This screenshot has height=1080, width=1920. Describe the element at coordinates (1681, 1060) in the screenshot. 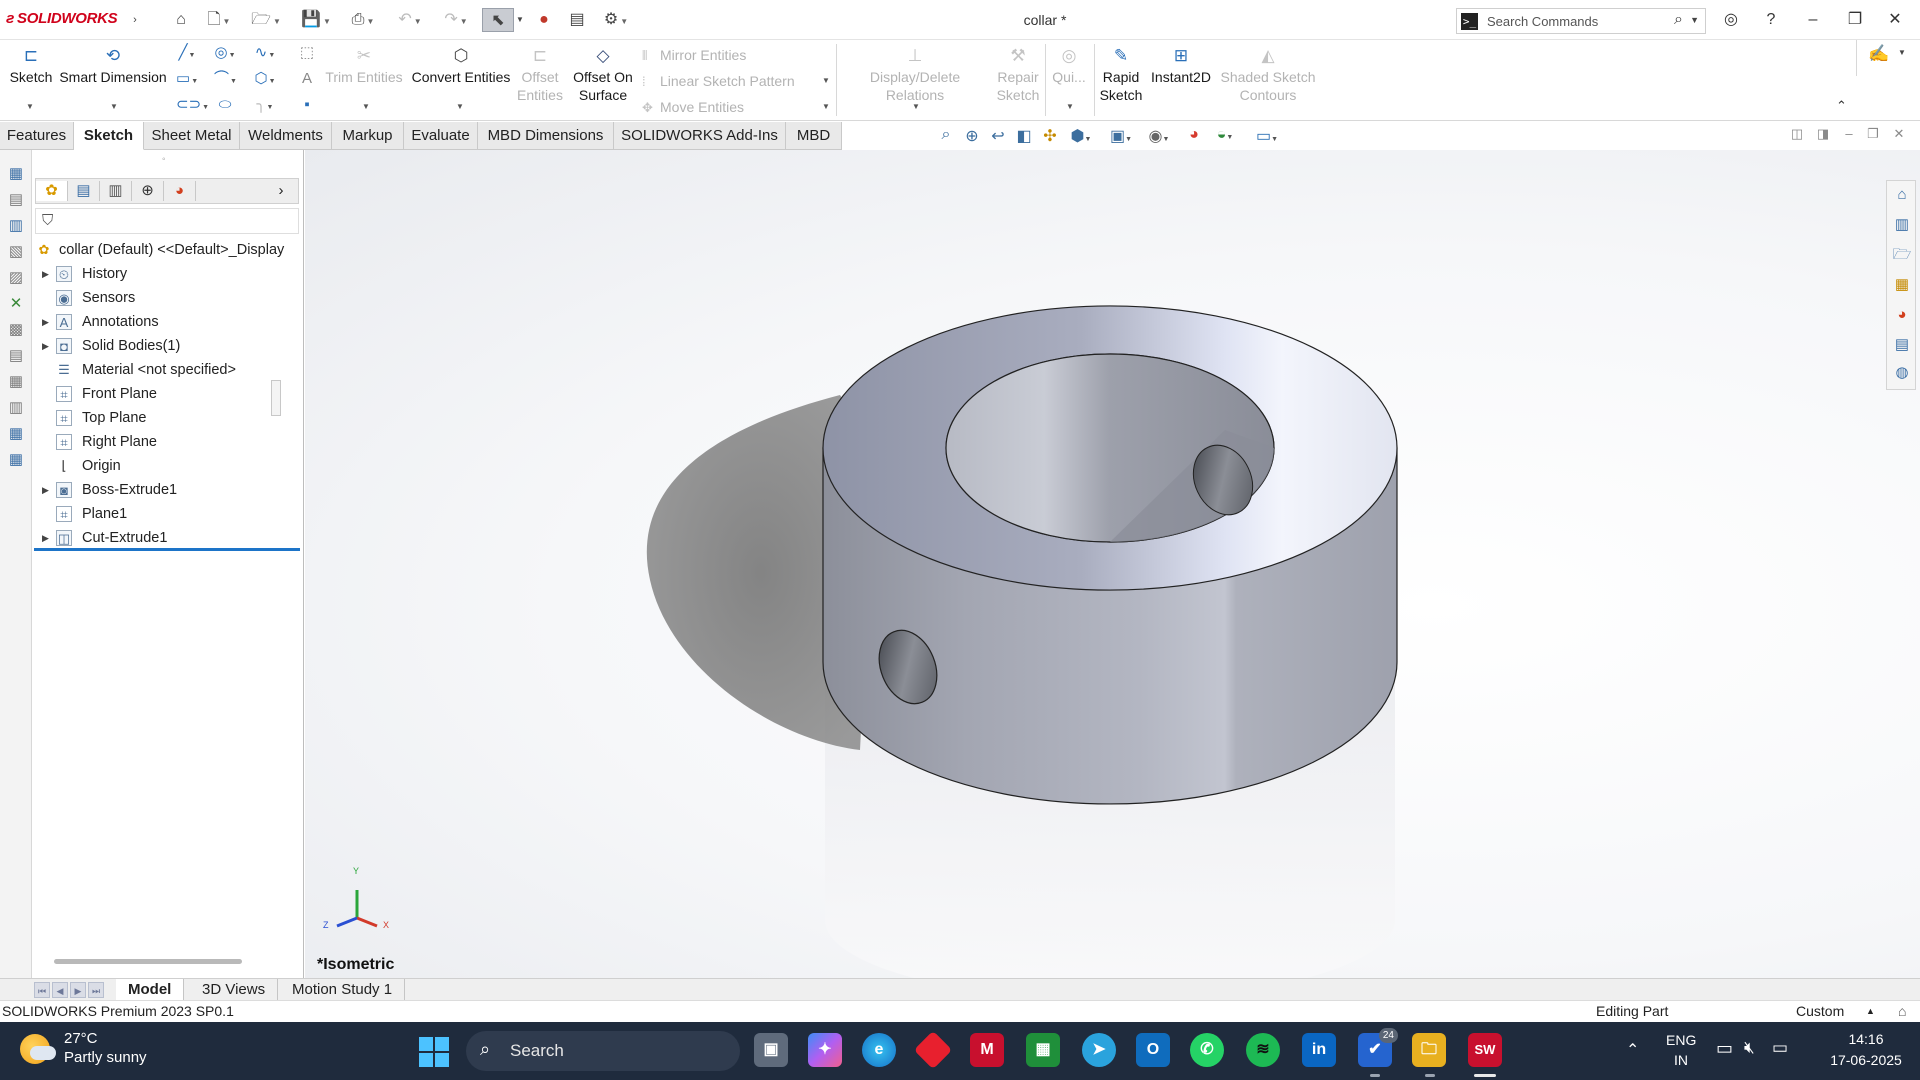

I see `language-bottom-label: IN` at that location.